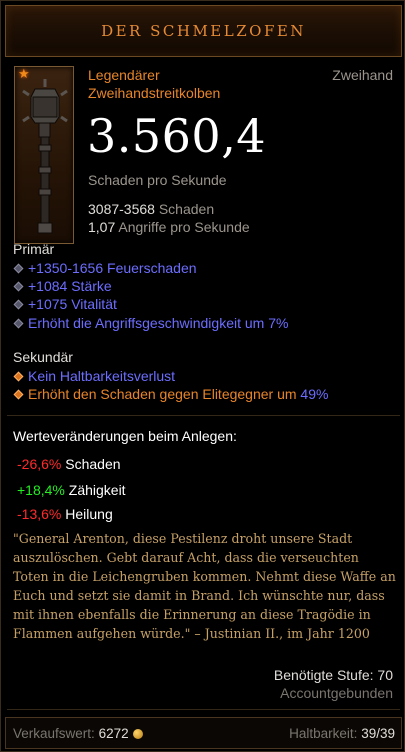 The image size is (405, 752). I want to click on damage-label: Schaden, so click(186, 209).